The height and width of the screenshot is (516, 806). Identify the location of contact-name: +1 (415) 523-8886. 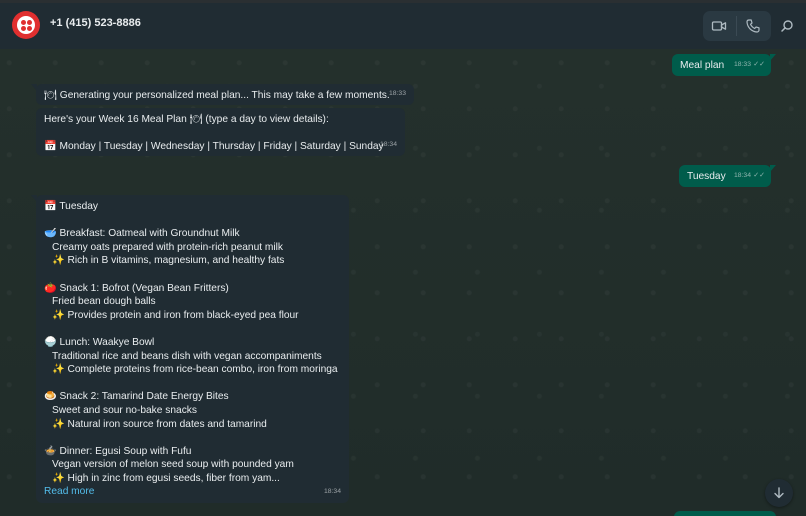
(95, 23).